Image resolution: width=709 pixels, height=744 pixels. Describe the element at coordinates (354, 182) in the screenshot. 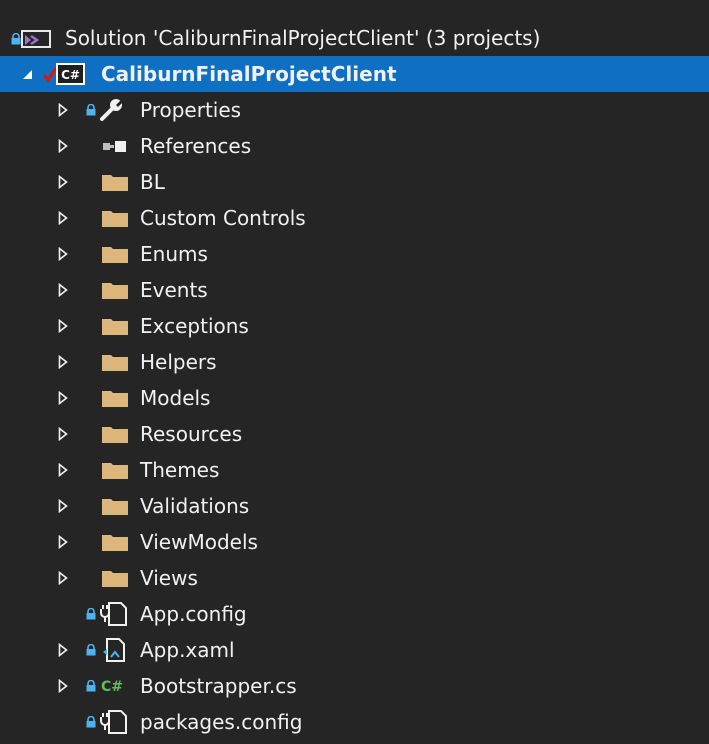

I see `tree-item-bl: BL` at that location.